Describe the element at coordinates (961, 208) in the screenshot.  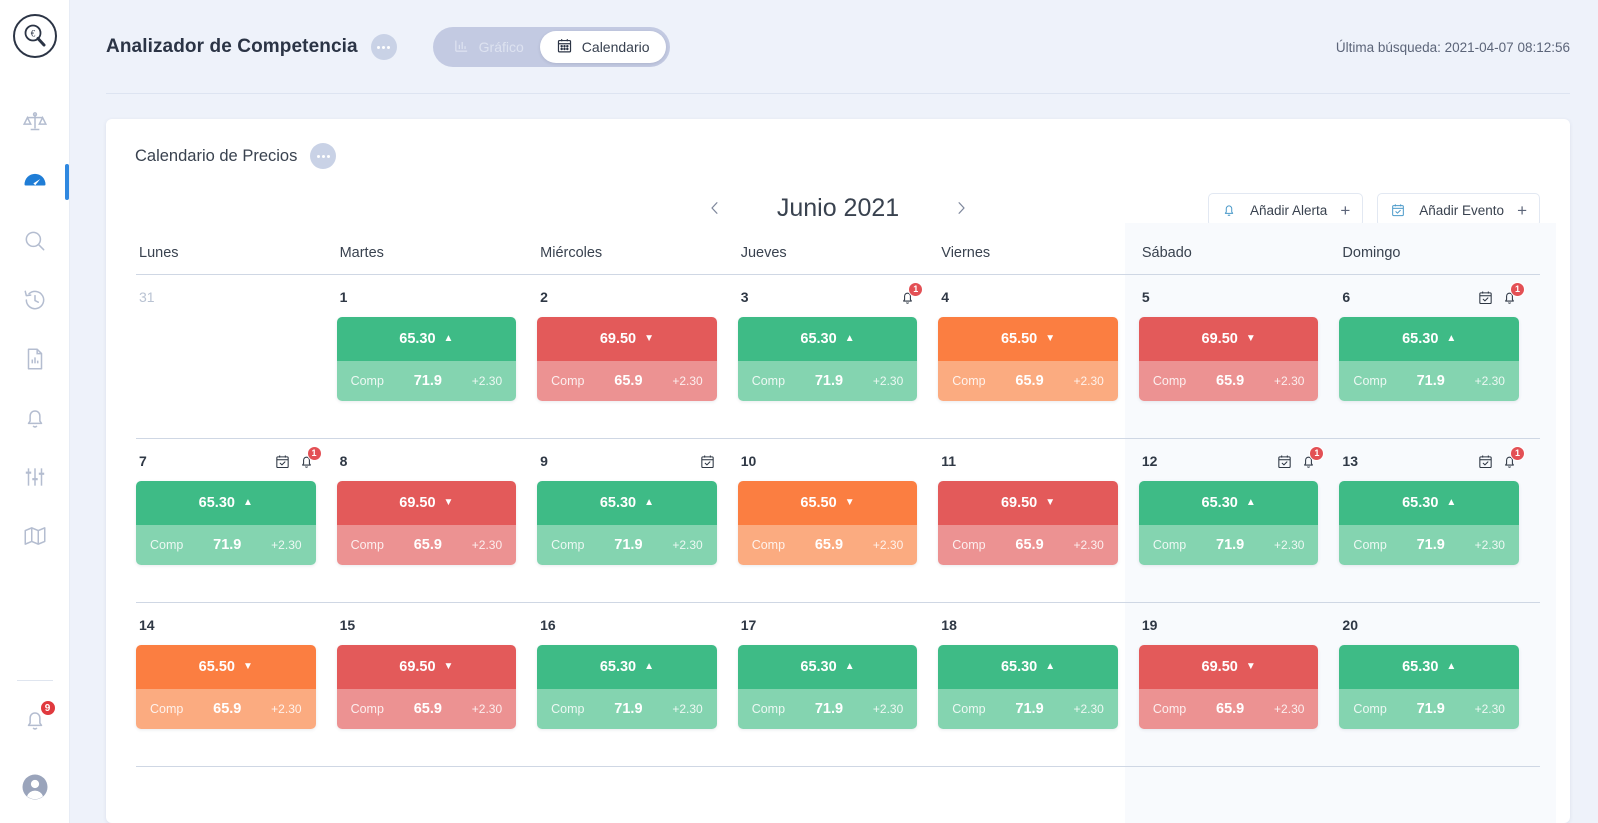
I see `next-month-button` at that location.